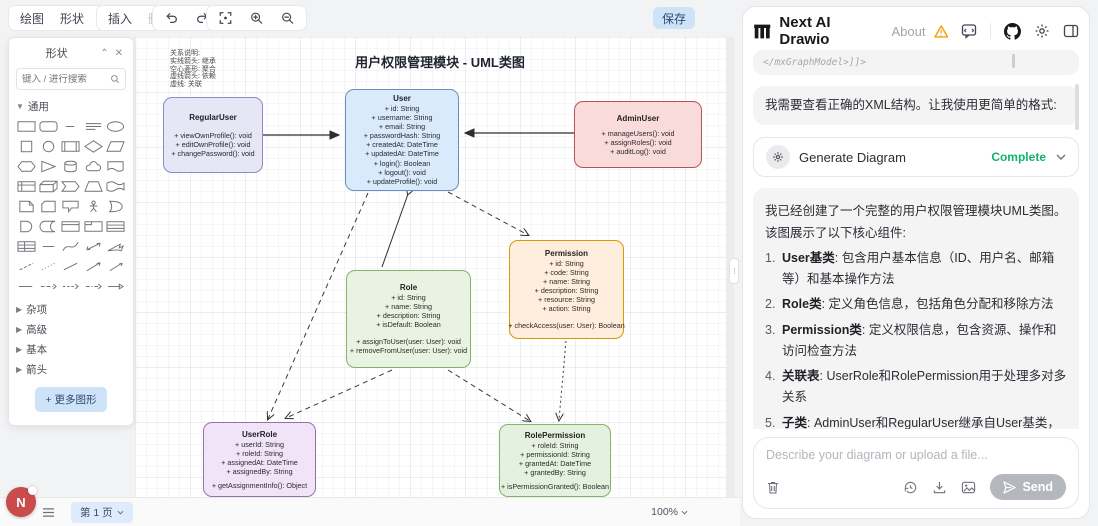 The image size is (1098, 526). What do you see at coordinates (71, 186) in the screenshot?
I see `shape-step-icon` at bounding box center [71, 186].